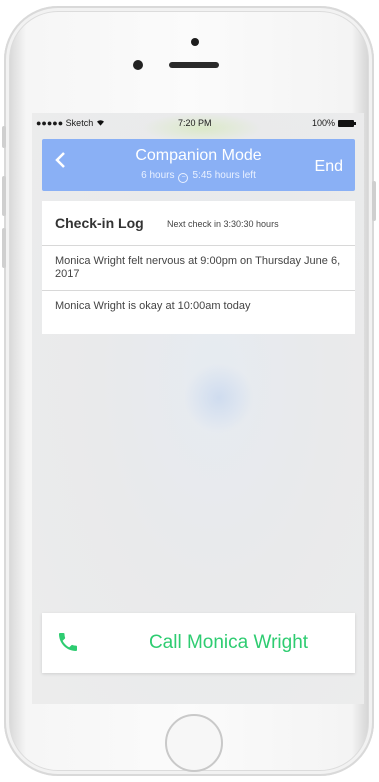  I want to click on home-button, so click(194, 743).